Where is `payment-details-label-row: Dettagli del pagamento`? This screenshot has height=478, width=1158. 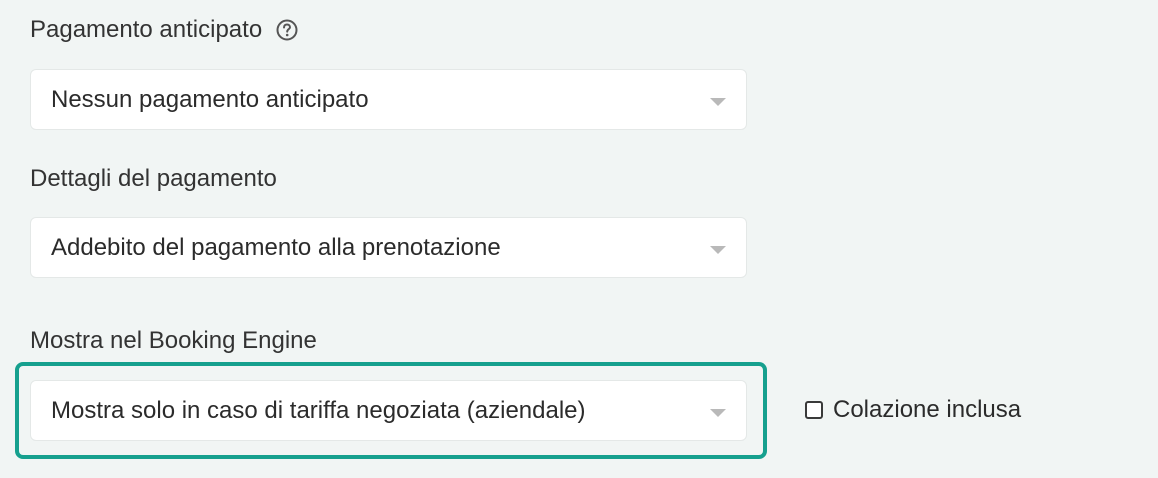 payment-details-label-row: Dettagli del pagamento is located at coordinates (153, 179).